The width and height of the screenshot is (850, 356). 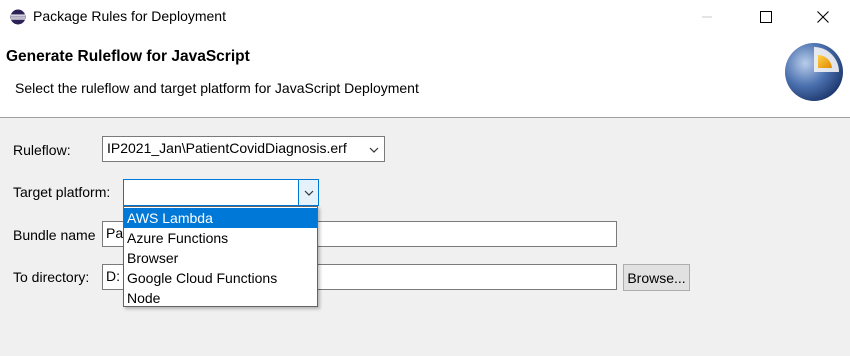 I want to click on ruleflow-select: IP2021_Jan\PatientCovidDiagnosis.erf, so click(x=243, y=149).